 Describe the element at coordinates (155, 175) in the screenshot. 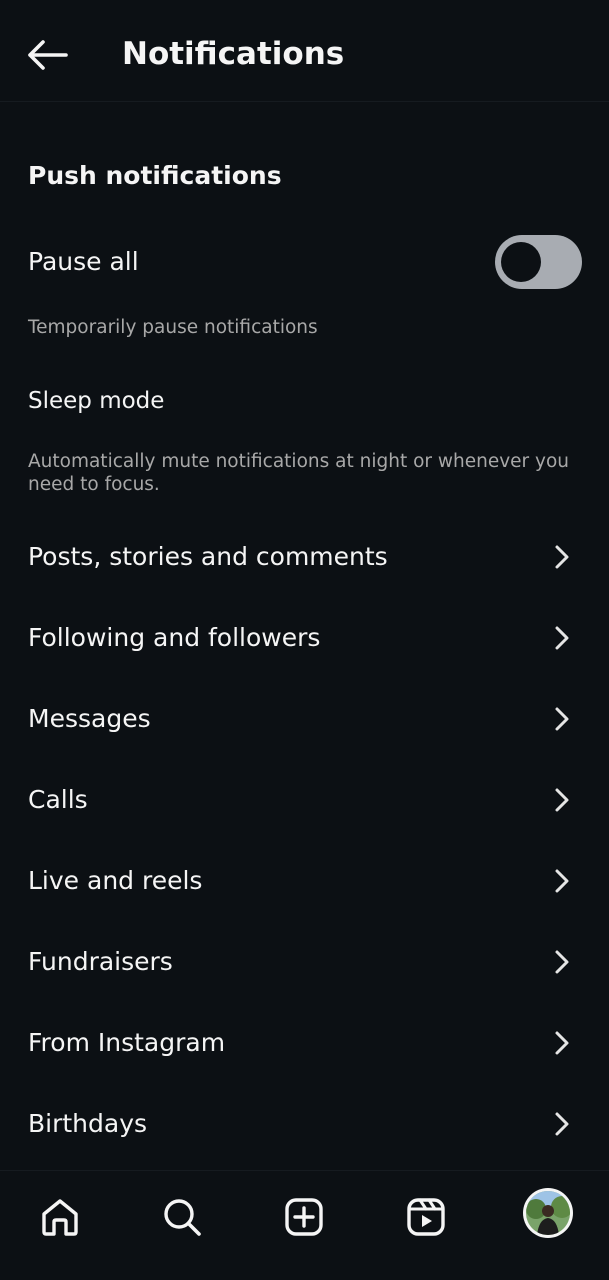

I see `section-heading-push-notifications: Push notifications` at that location.